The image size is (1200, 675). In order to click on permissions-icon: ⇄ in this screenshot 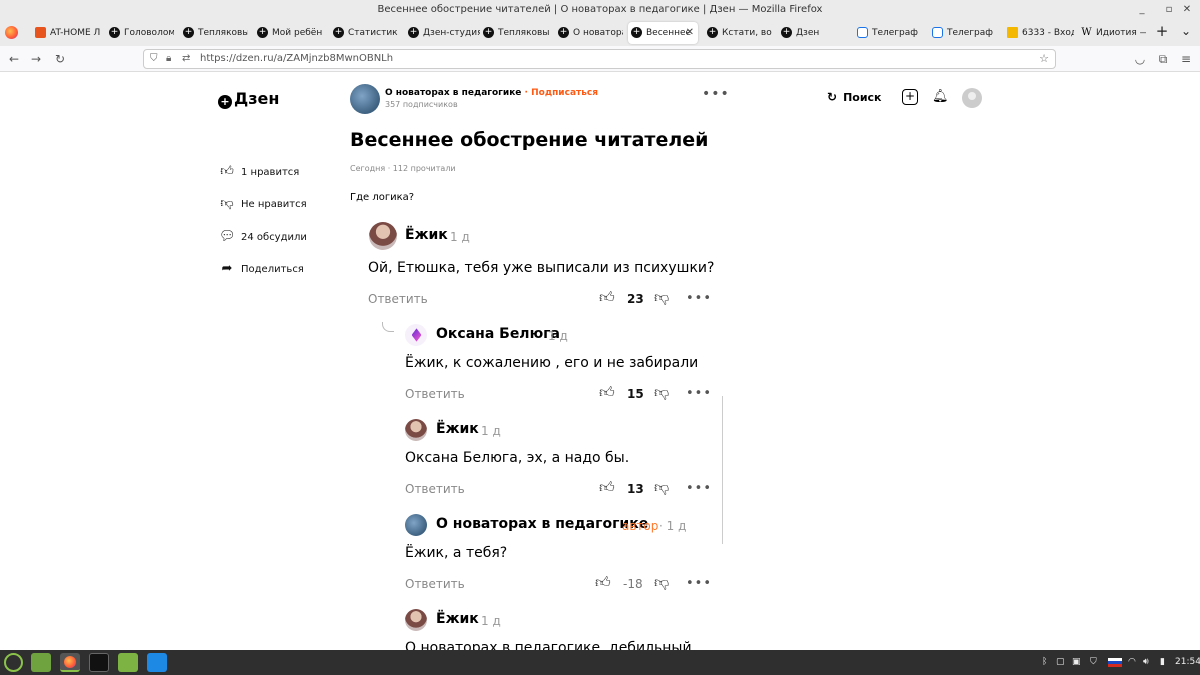, I will do `click(186, 59)`.